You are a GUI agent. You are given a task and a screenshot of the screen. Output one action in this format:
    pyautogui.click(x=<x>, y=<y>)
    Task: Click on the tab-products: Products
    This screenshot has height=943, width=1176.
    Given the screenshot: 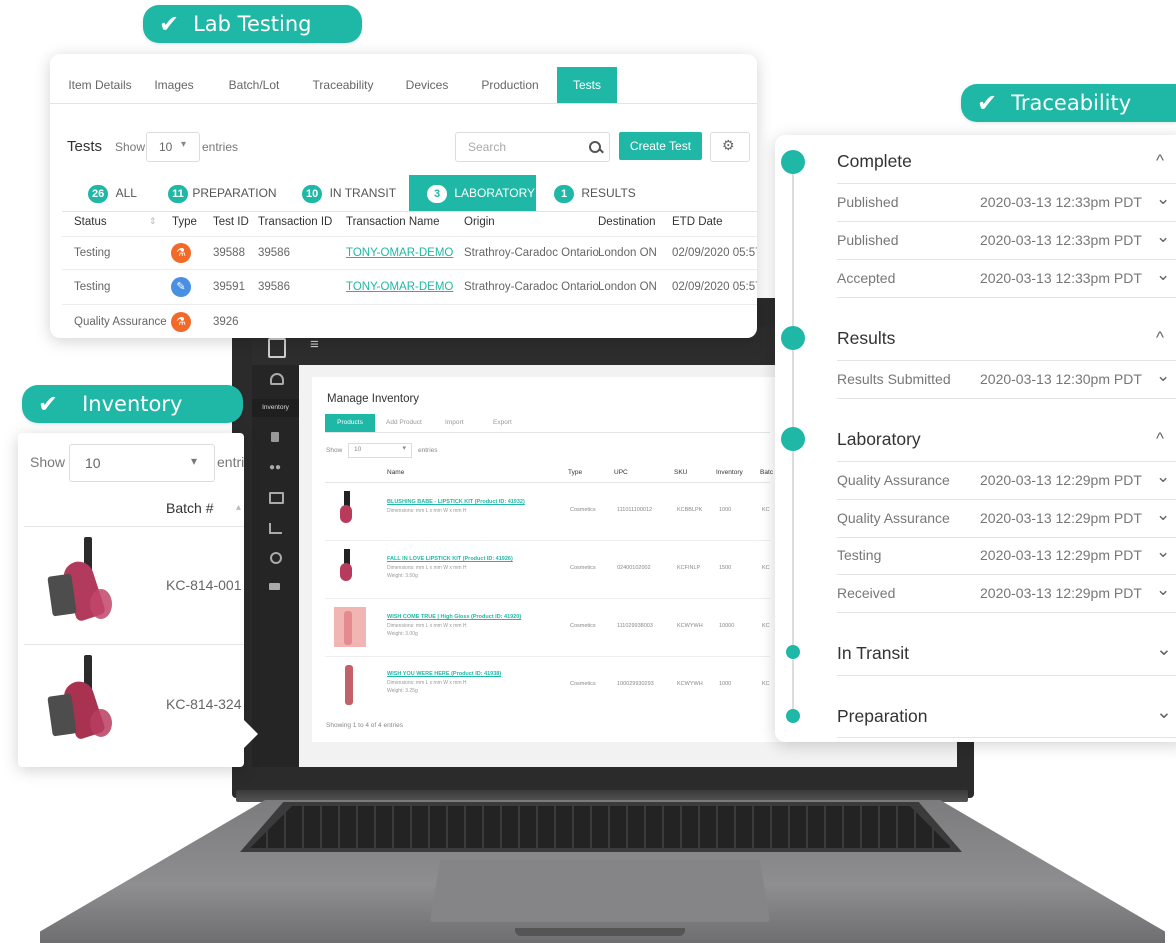 What is the action you would take?
    pyautogui.click(x=350, y=423)
    